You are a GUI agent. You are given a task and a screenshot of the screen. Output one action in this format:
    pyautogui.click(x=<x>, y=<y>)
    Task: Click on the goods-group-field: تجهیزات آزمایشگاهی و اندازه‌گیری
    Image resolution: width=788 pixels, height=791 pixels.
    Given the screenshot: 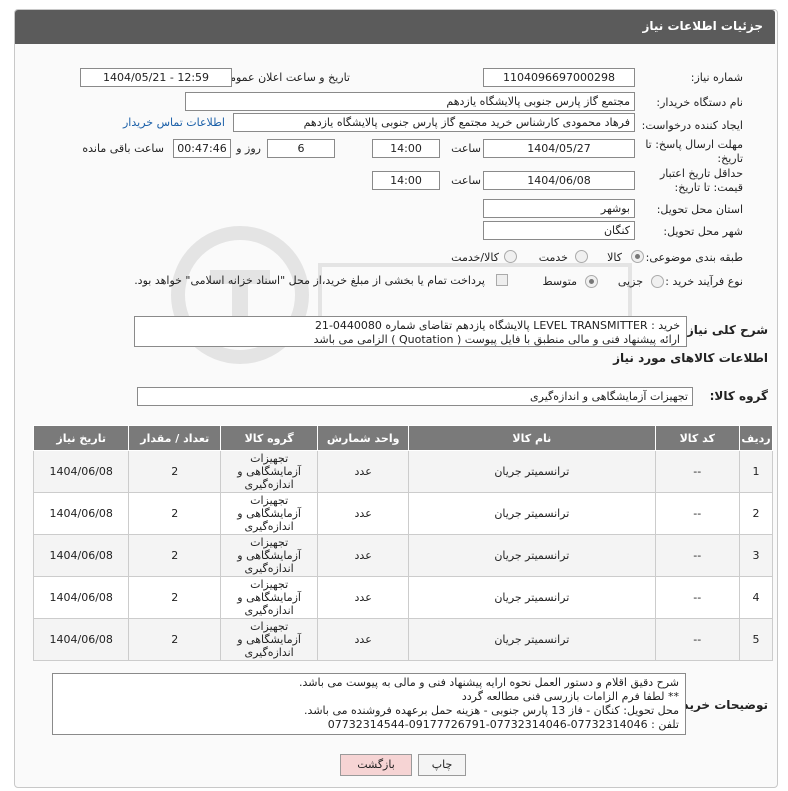 What is the action you would take?
    pyautogui.click(x=415, y=396)
    